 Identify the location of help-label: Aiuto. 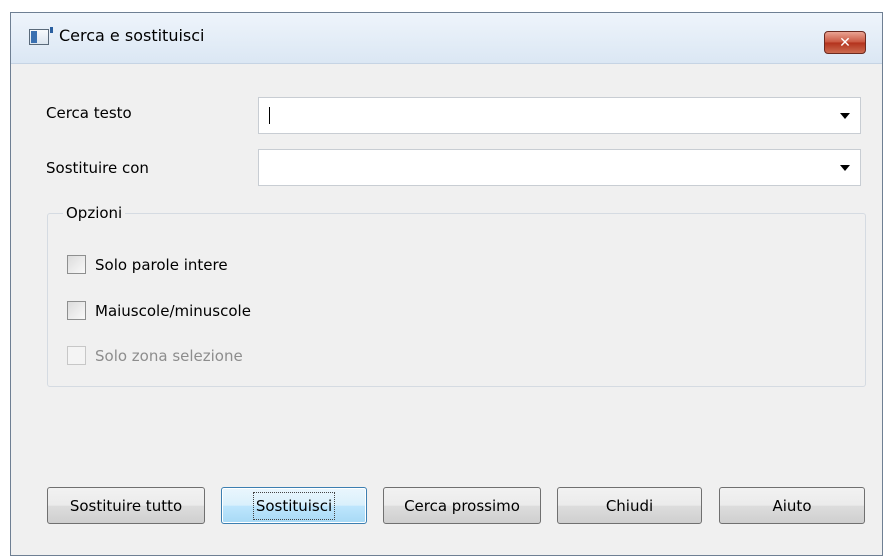
(792, 505).